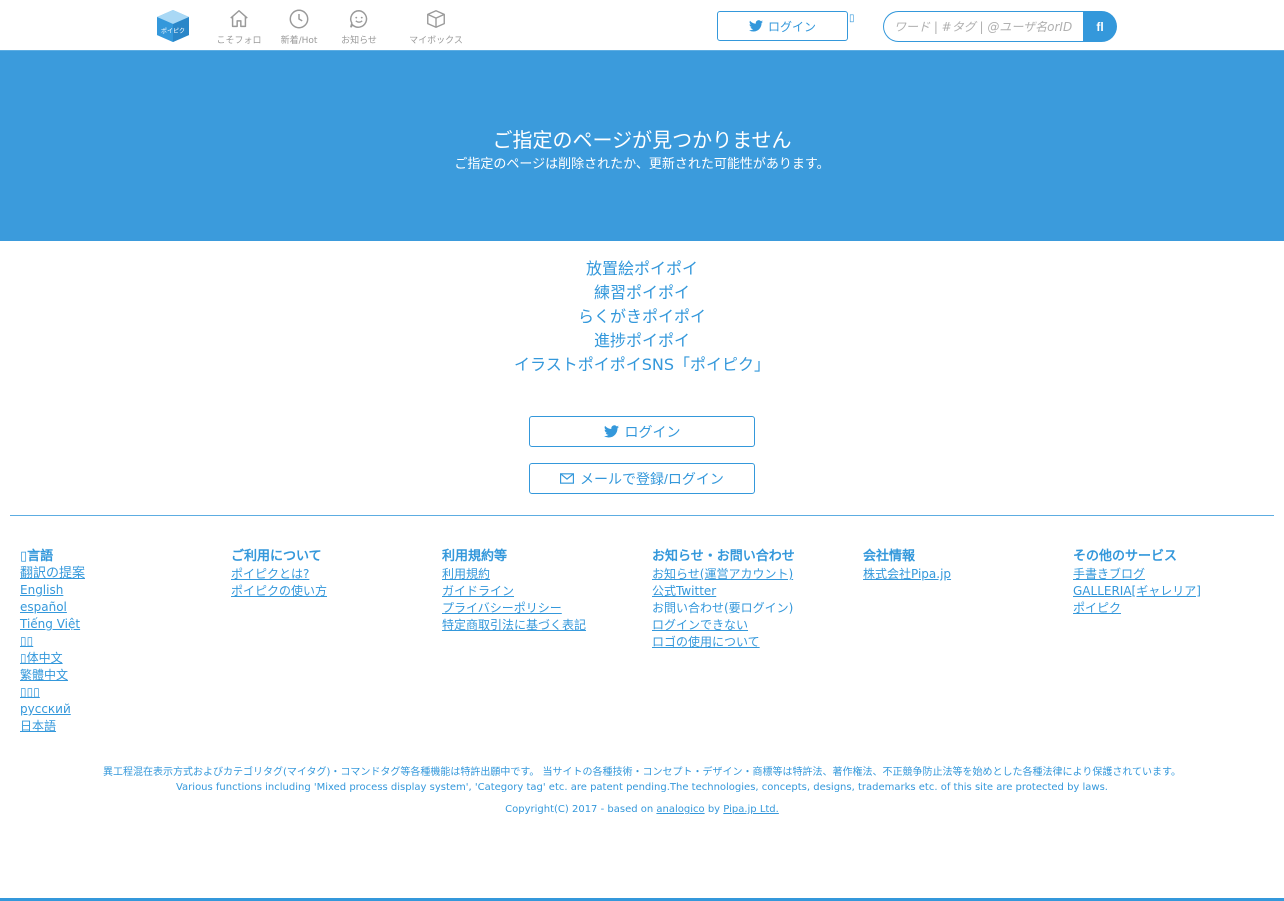 This screenshot has height=901, width=1284. I want to click on footer-about-column: ご利用について ポイピクとは? ポイピクの使い方, so click(336, 574).